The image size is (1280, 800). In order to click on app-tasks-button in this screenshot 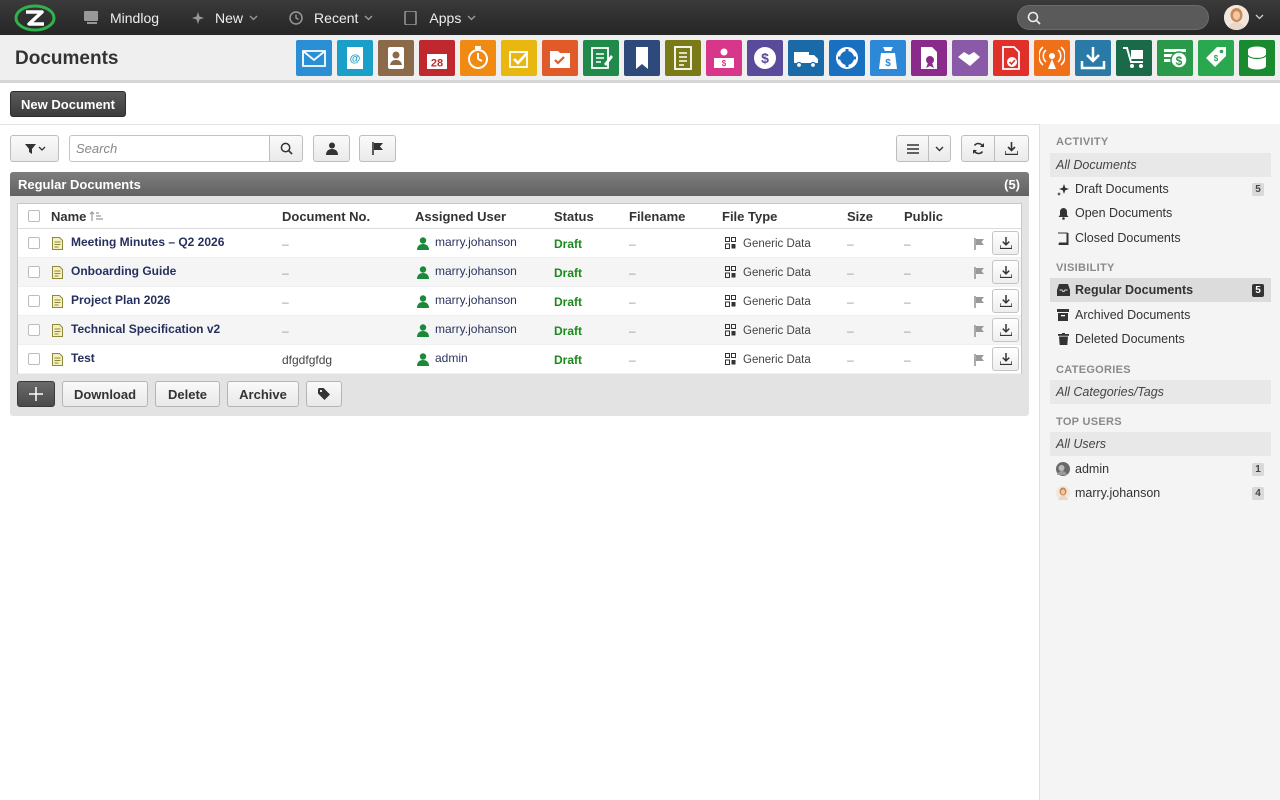, I will do `click(519, 58)`.